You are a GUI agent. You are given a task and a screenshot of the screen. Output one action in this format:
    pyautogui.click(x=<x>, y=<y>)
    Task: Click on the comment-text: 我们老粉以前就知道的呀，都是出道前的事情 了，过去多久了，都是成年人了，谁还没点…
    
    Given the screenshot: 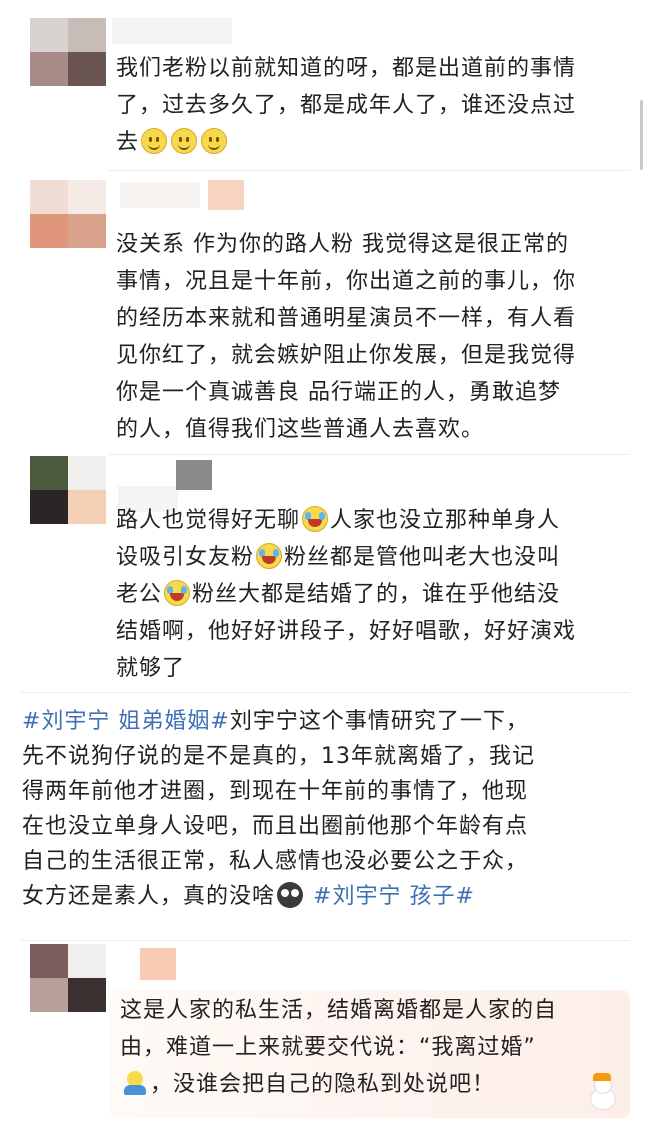 What is the action you would take?
    pyautogui.click(x=346, y=105)
    